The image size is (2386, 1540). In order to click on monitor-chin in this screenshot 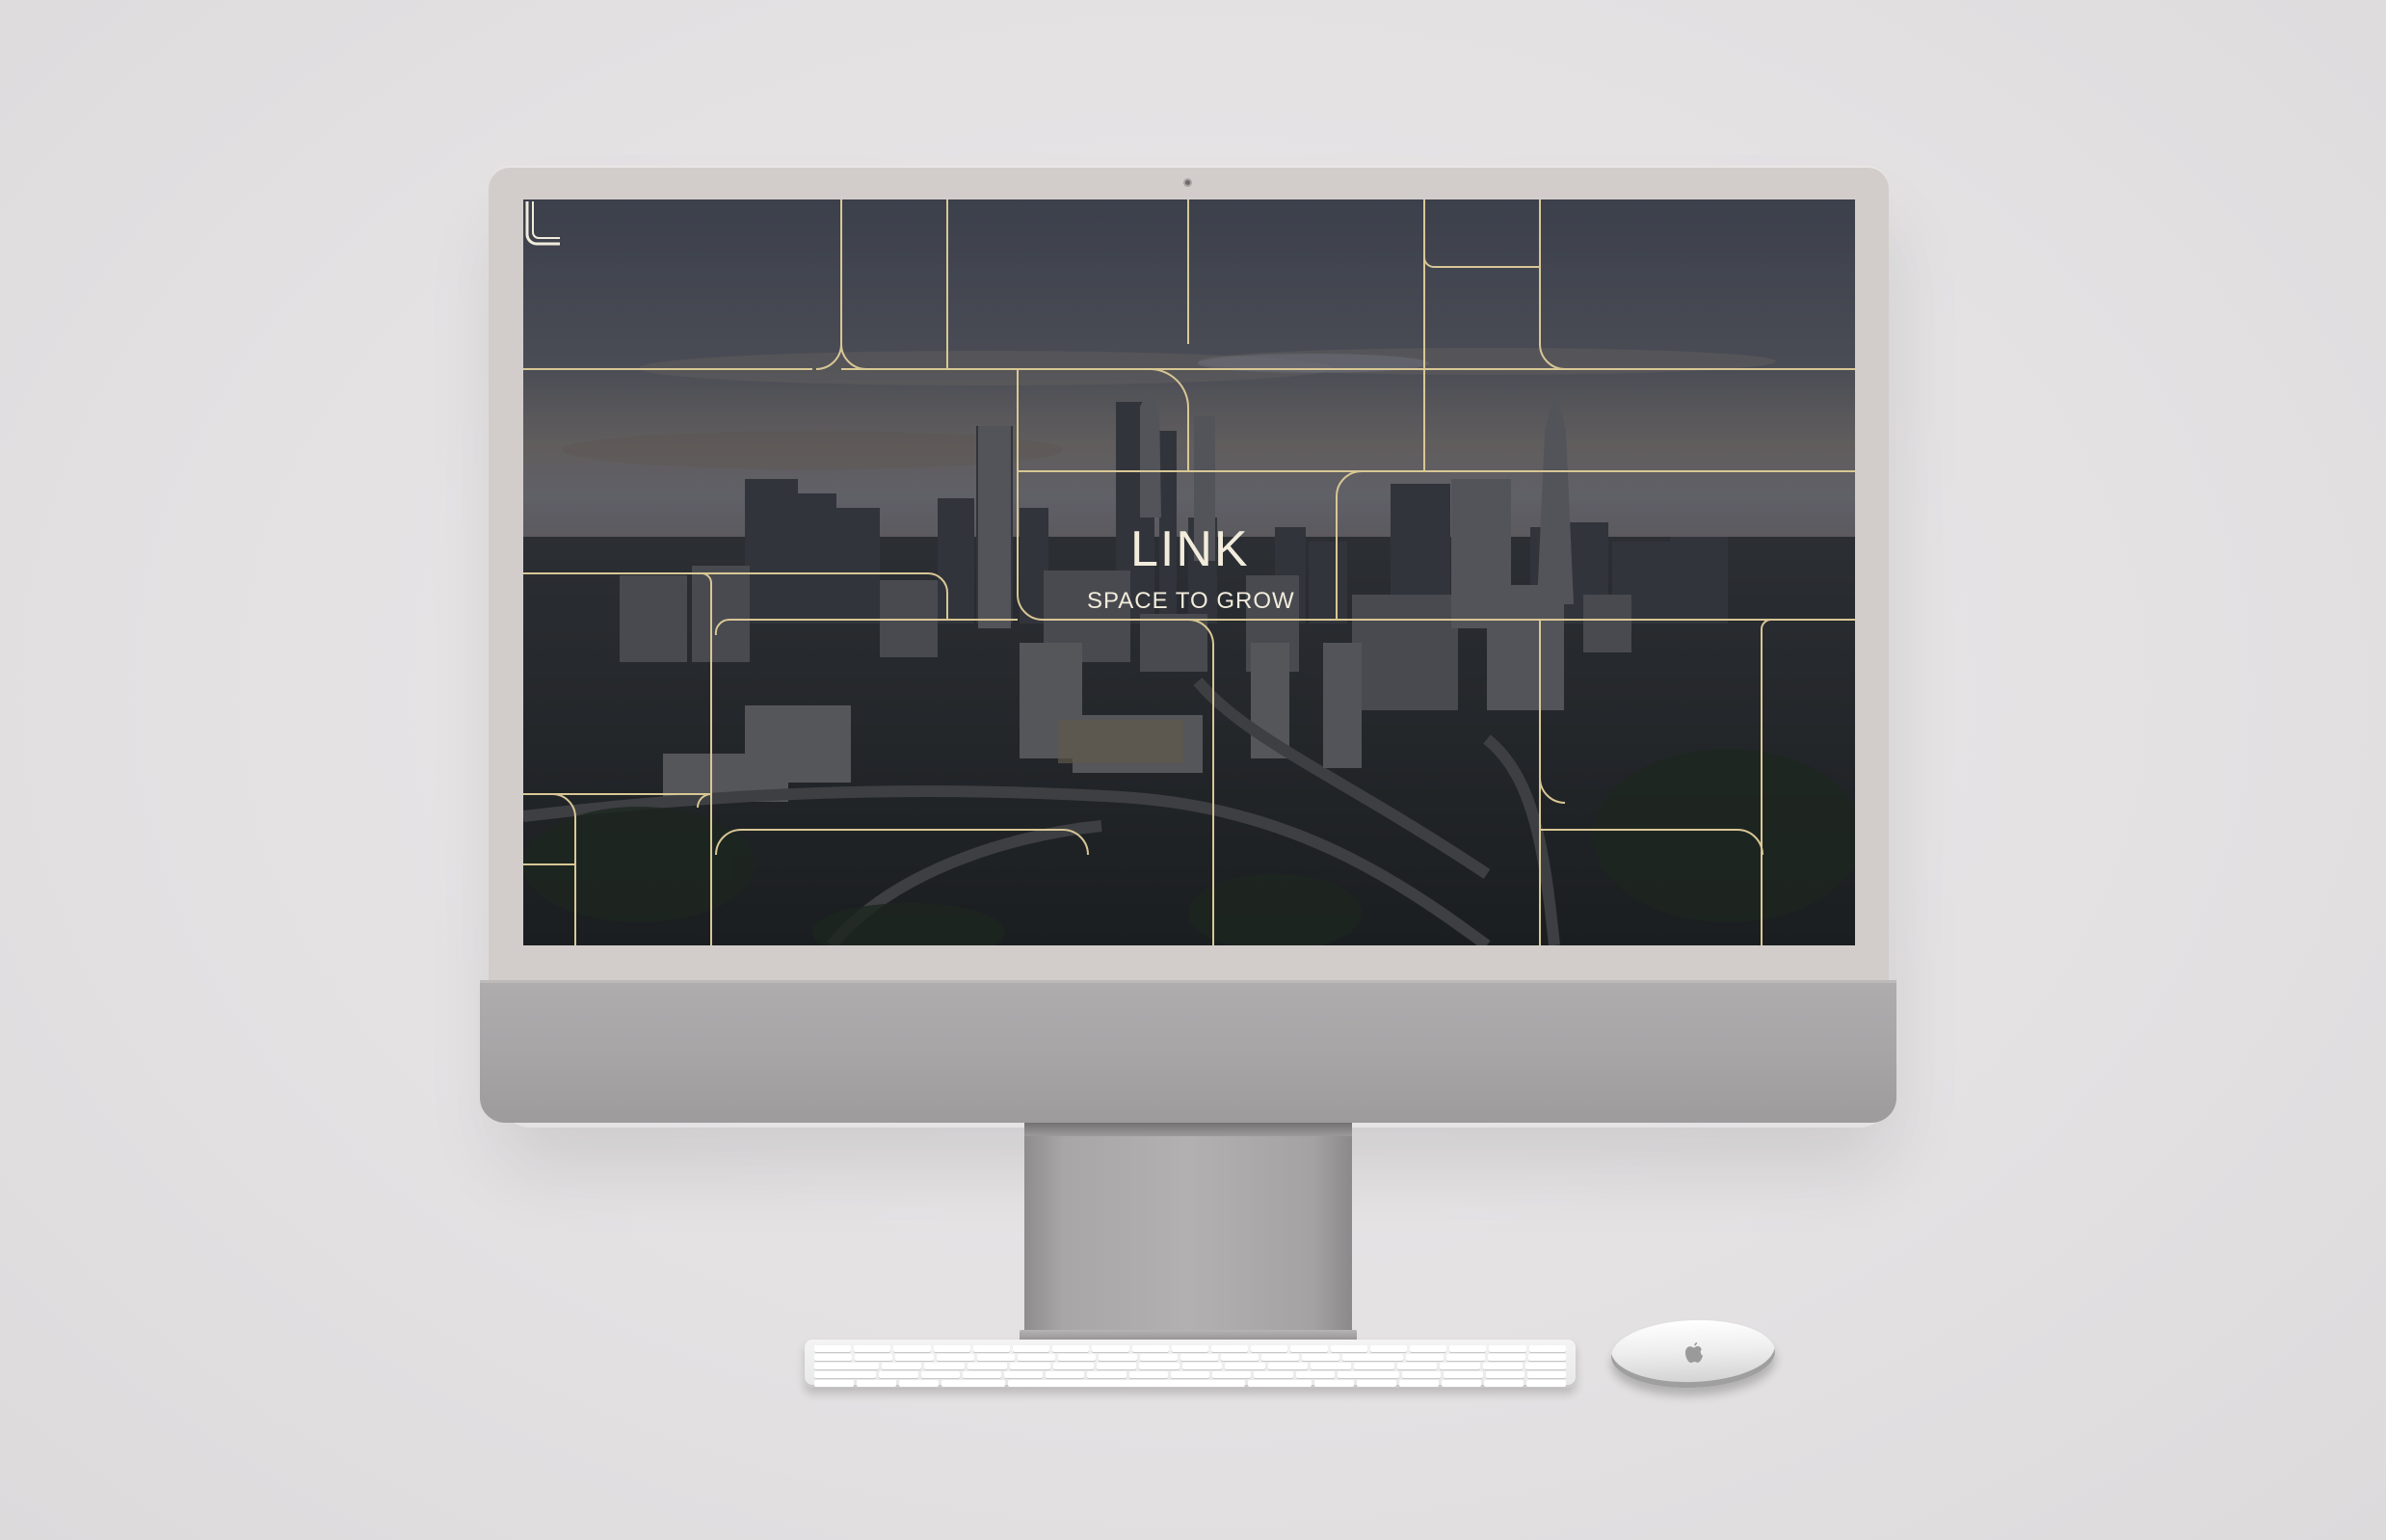, I will do `click(1188, 1051)`.